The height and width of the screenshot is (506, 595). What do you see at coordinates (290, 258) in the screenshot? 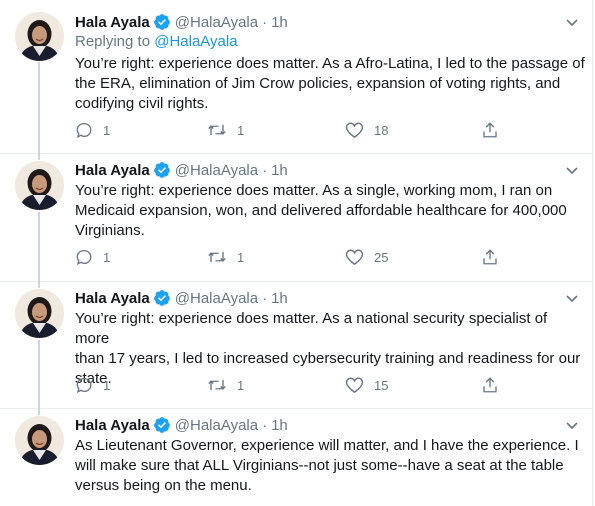
I see `tweet-actions: 1 1 25` at bounding box center [290, 258].